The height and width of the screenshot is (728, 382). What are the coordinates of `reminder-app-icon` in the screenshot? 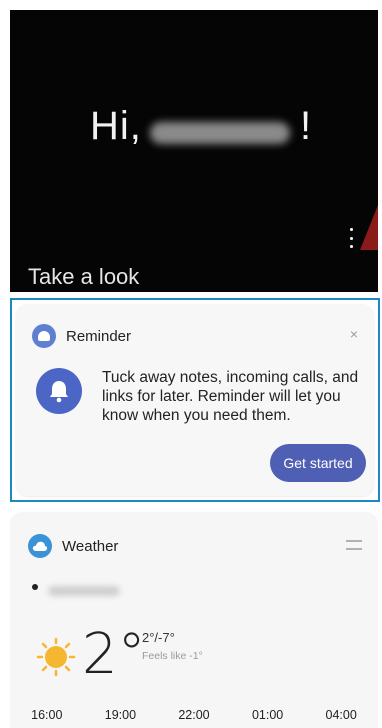 It's located at (44, 336).